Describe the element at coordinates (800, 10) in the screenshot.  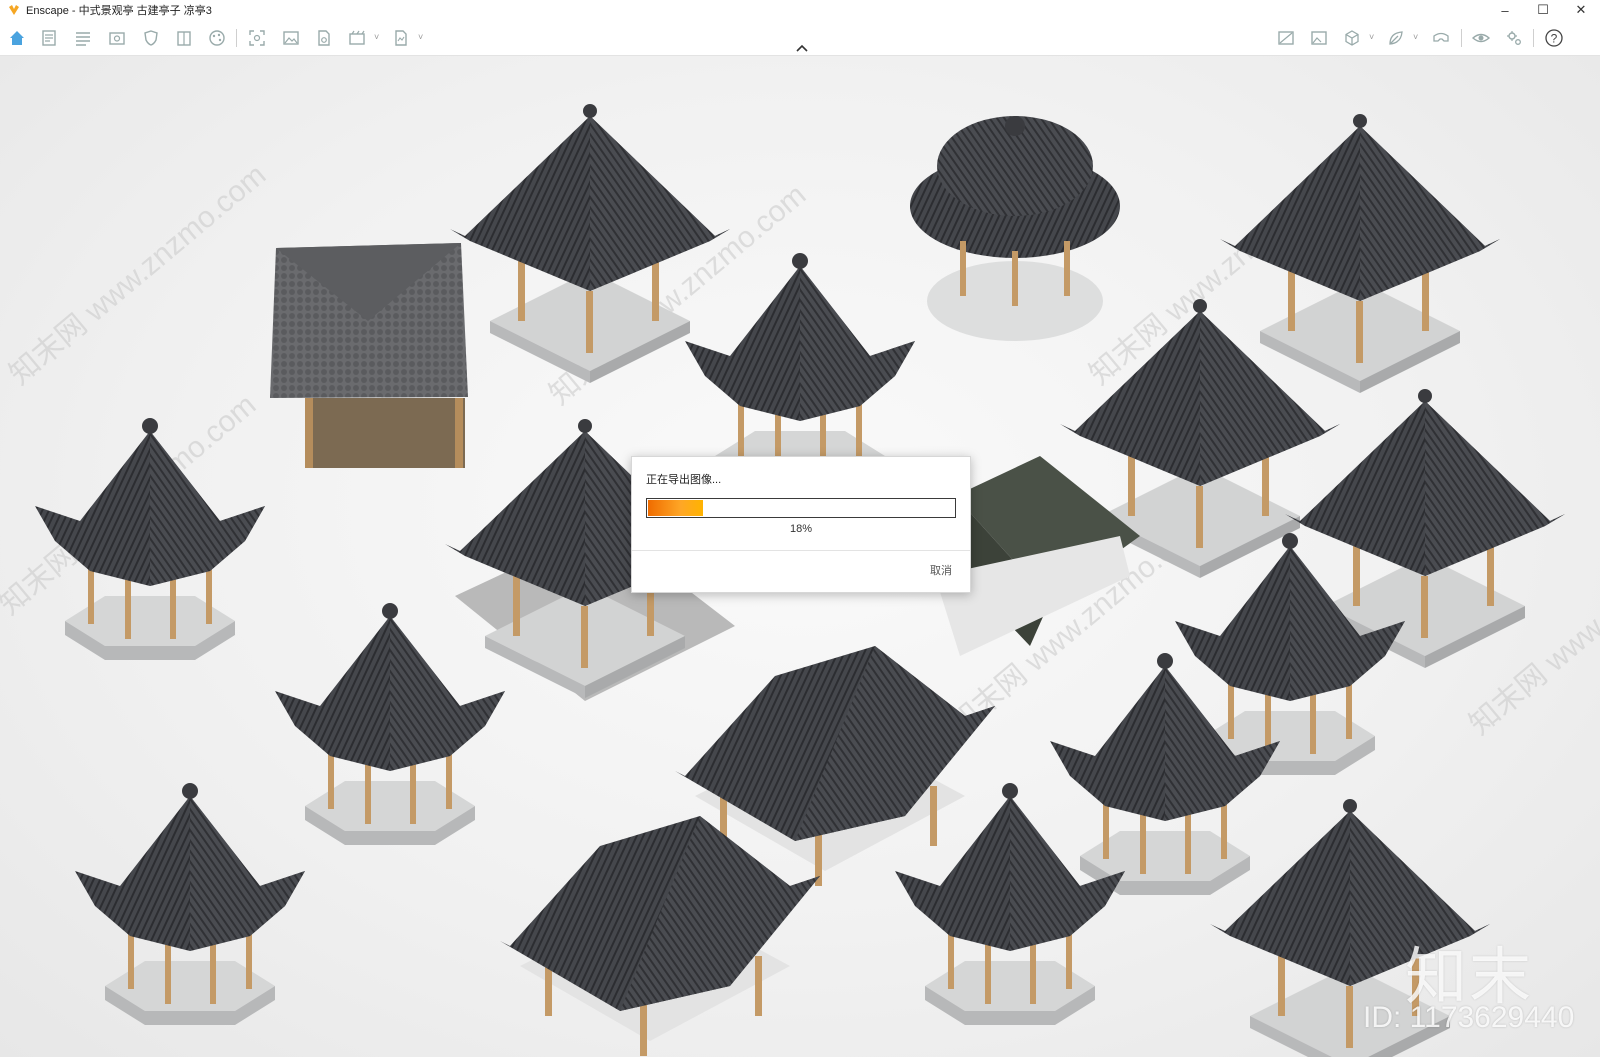
I see `title-bar: Enscape - 中式景观亭 古建亭子 凉亭3 – ☐ ✕` at that location.